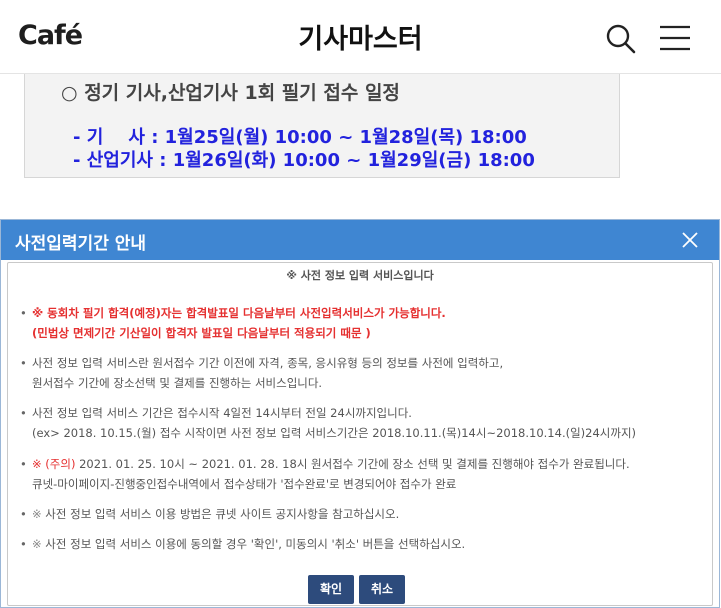 The image size is (721, 608). Describe the element at coordinates (360, 37) in the screenshot. I see `top-bar: Café 기사마스터` at that location.